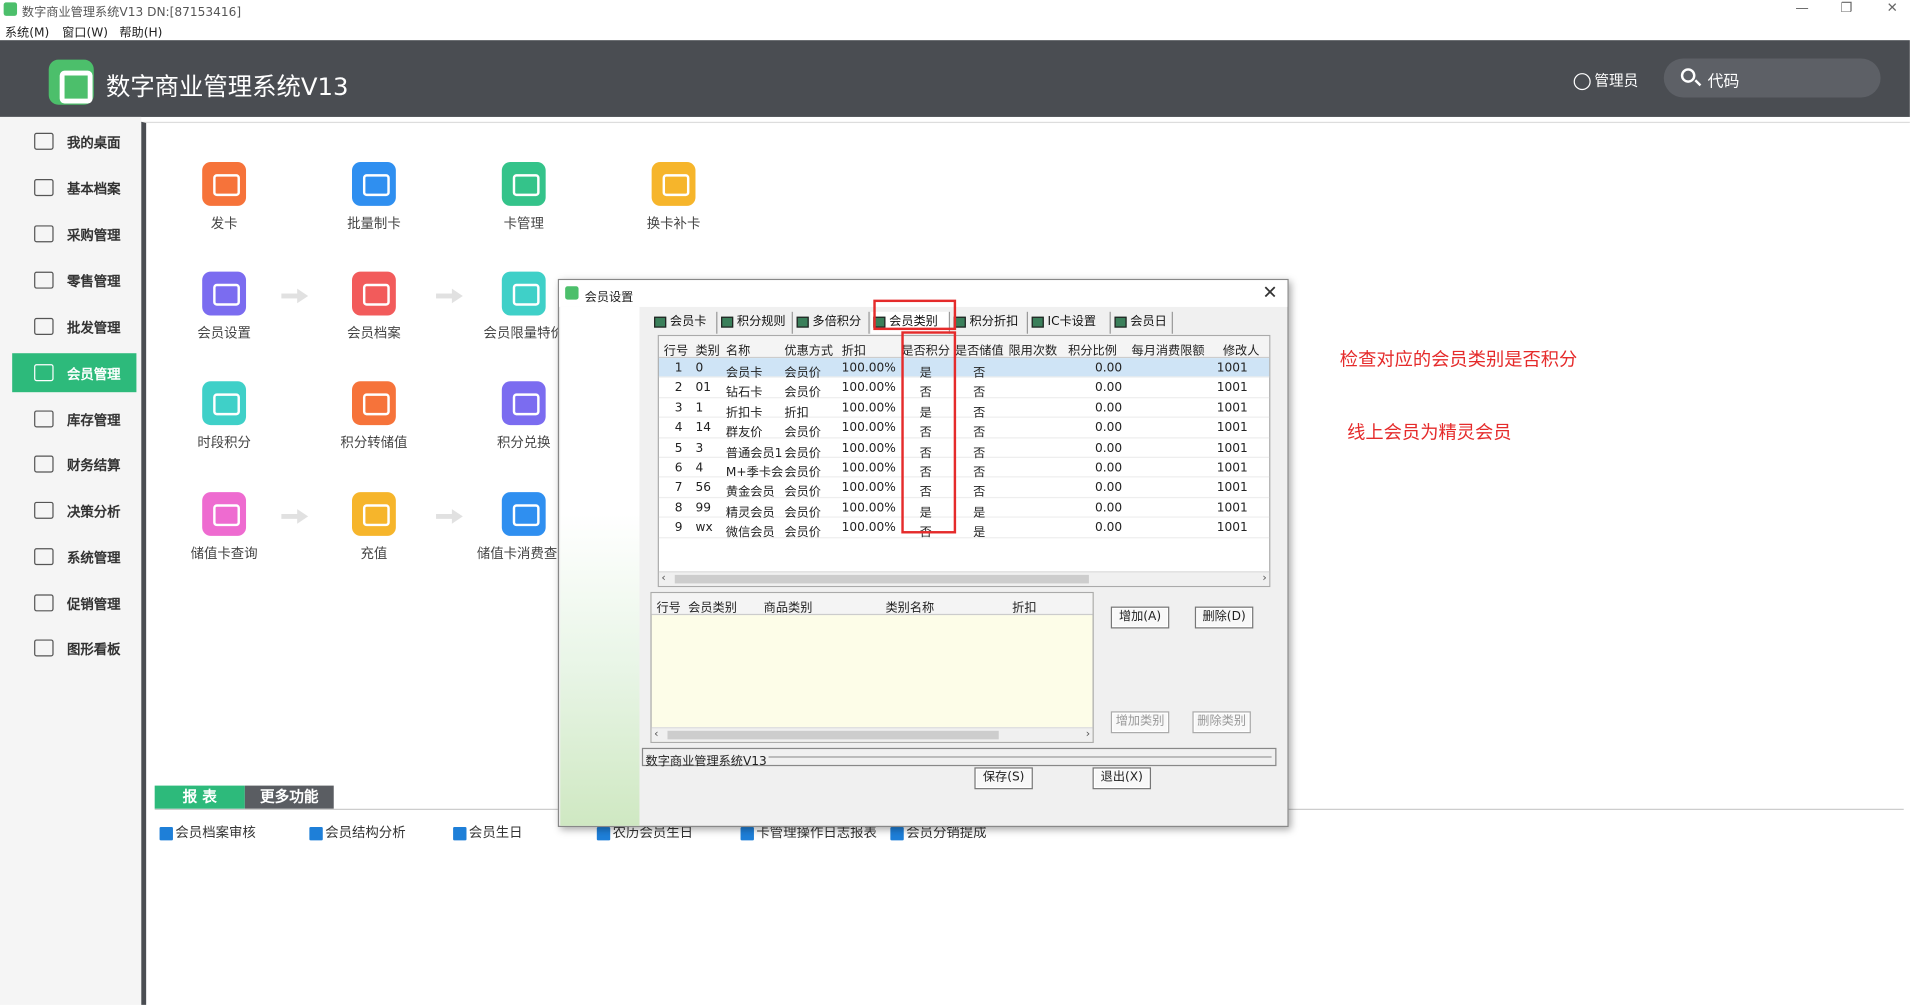  What do you see at coordinates (1070, 322) in the screenshot?
I see `dialog-tab-5: IC卡设置` at bounding box center [1070, 322].